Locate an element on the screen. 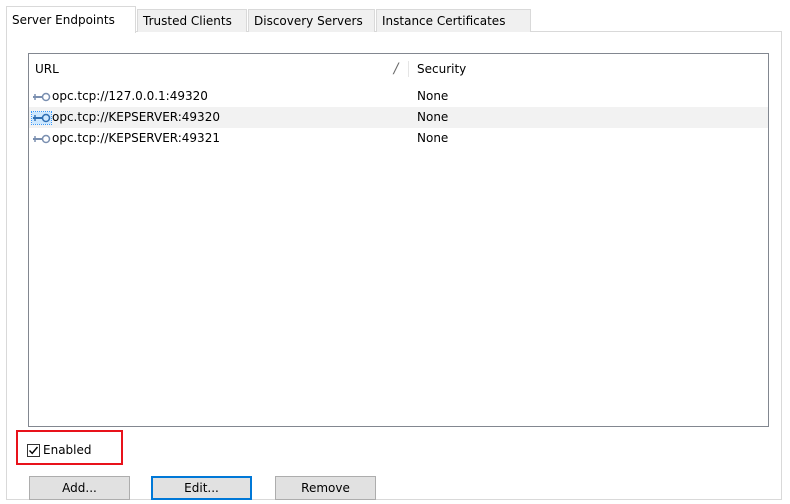 This screenshot has width=790, height=504. table-row: opc.tcp://KEPSERVER:49321 None is located at coordinates (398, 138).